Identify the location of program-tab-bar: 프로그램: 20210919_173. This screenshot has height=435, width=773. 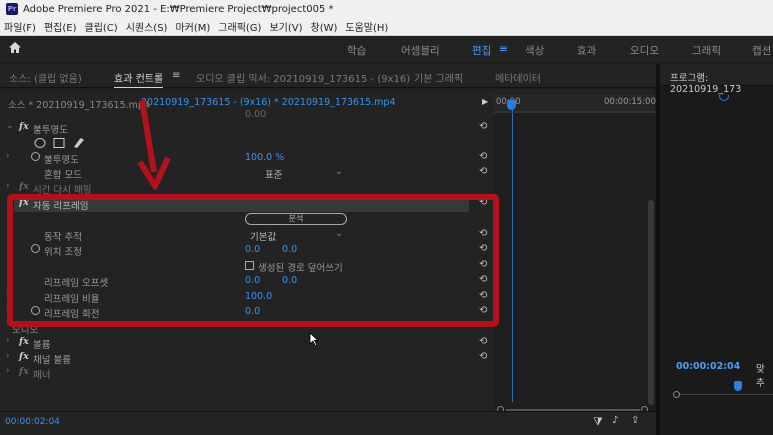
(716, 79).